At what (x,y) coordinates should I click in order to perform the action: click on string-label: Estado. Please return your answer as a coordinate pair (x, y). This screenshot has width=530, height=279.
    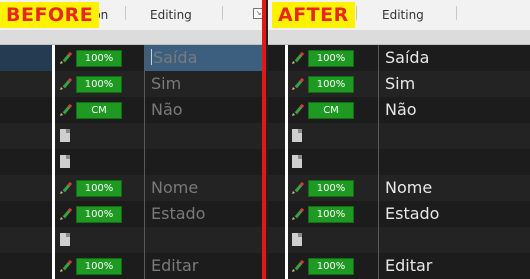
    Looking at the image, I should click on (412, 213).